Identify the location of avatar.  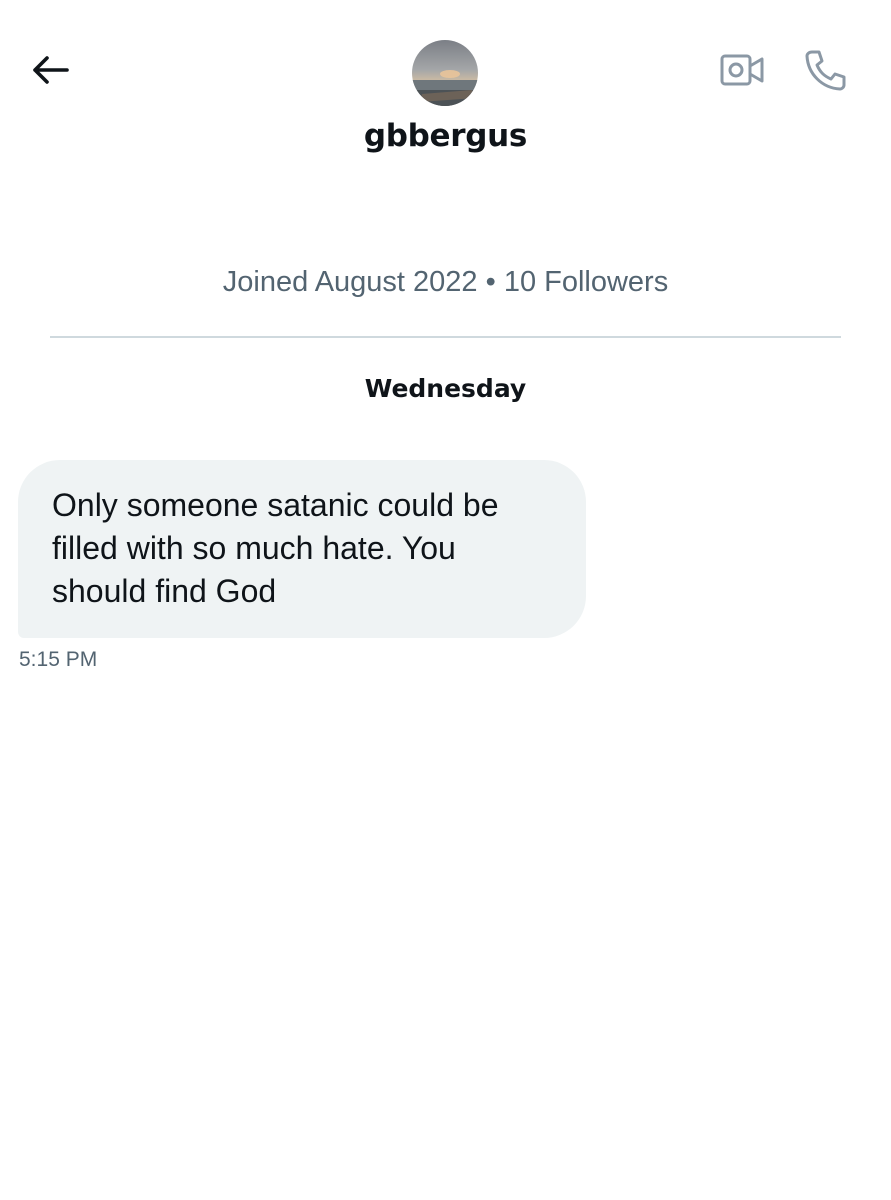
(445, 73).